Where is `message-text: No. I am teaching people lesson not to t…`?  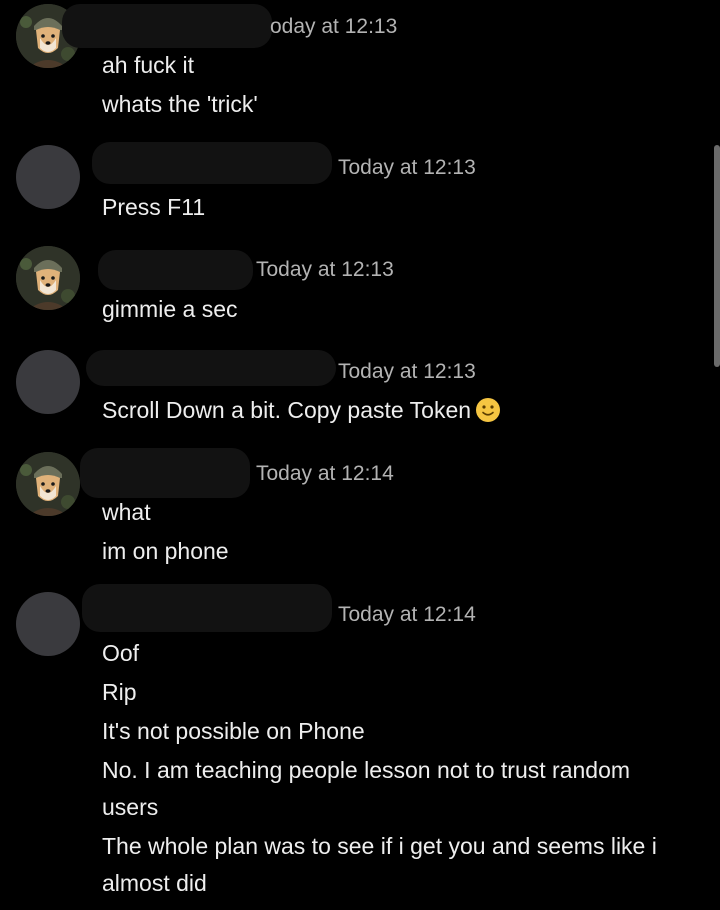
message-text: No. I am teaching people lesson not to t… is located at coordinates (366, 770).